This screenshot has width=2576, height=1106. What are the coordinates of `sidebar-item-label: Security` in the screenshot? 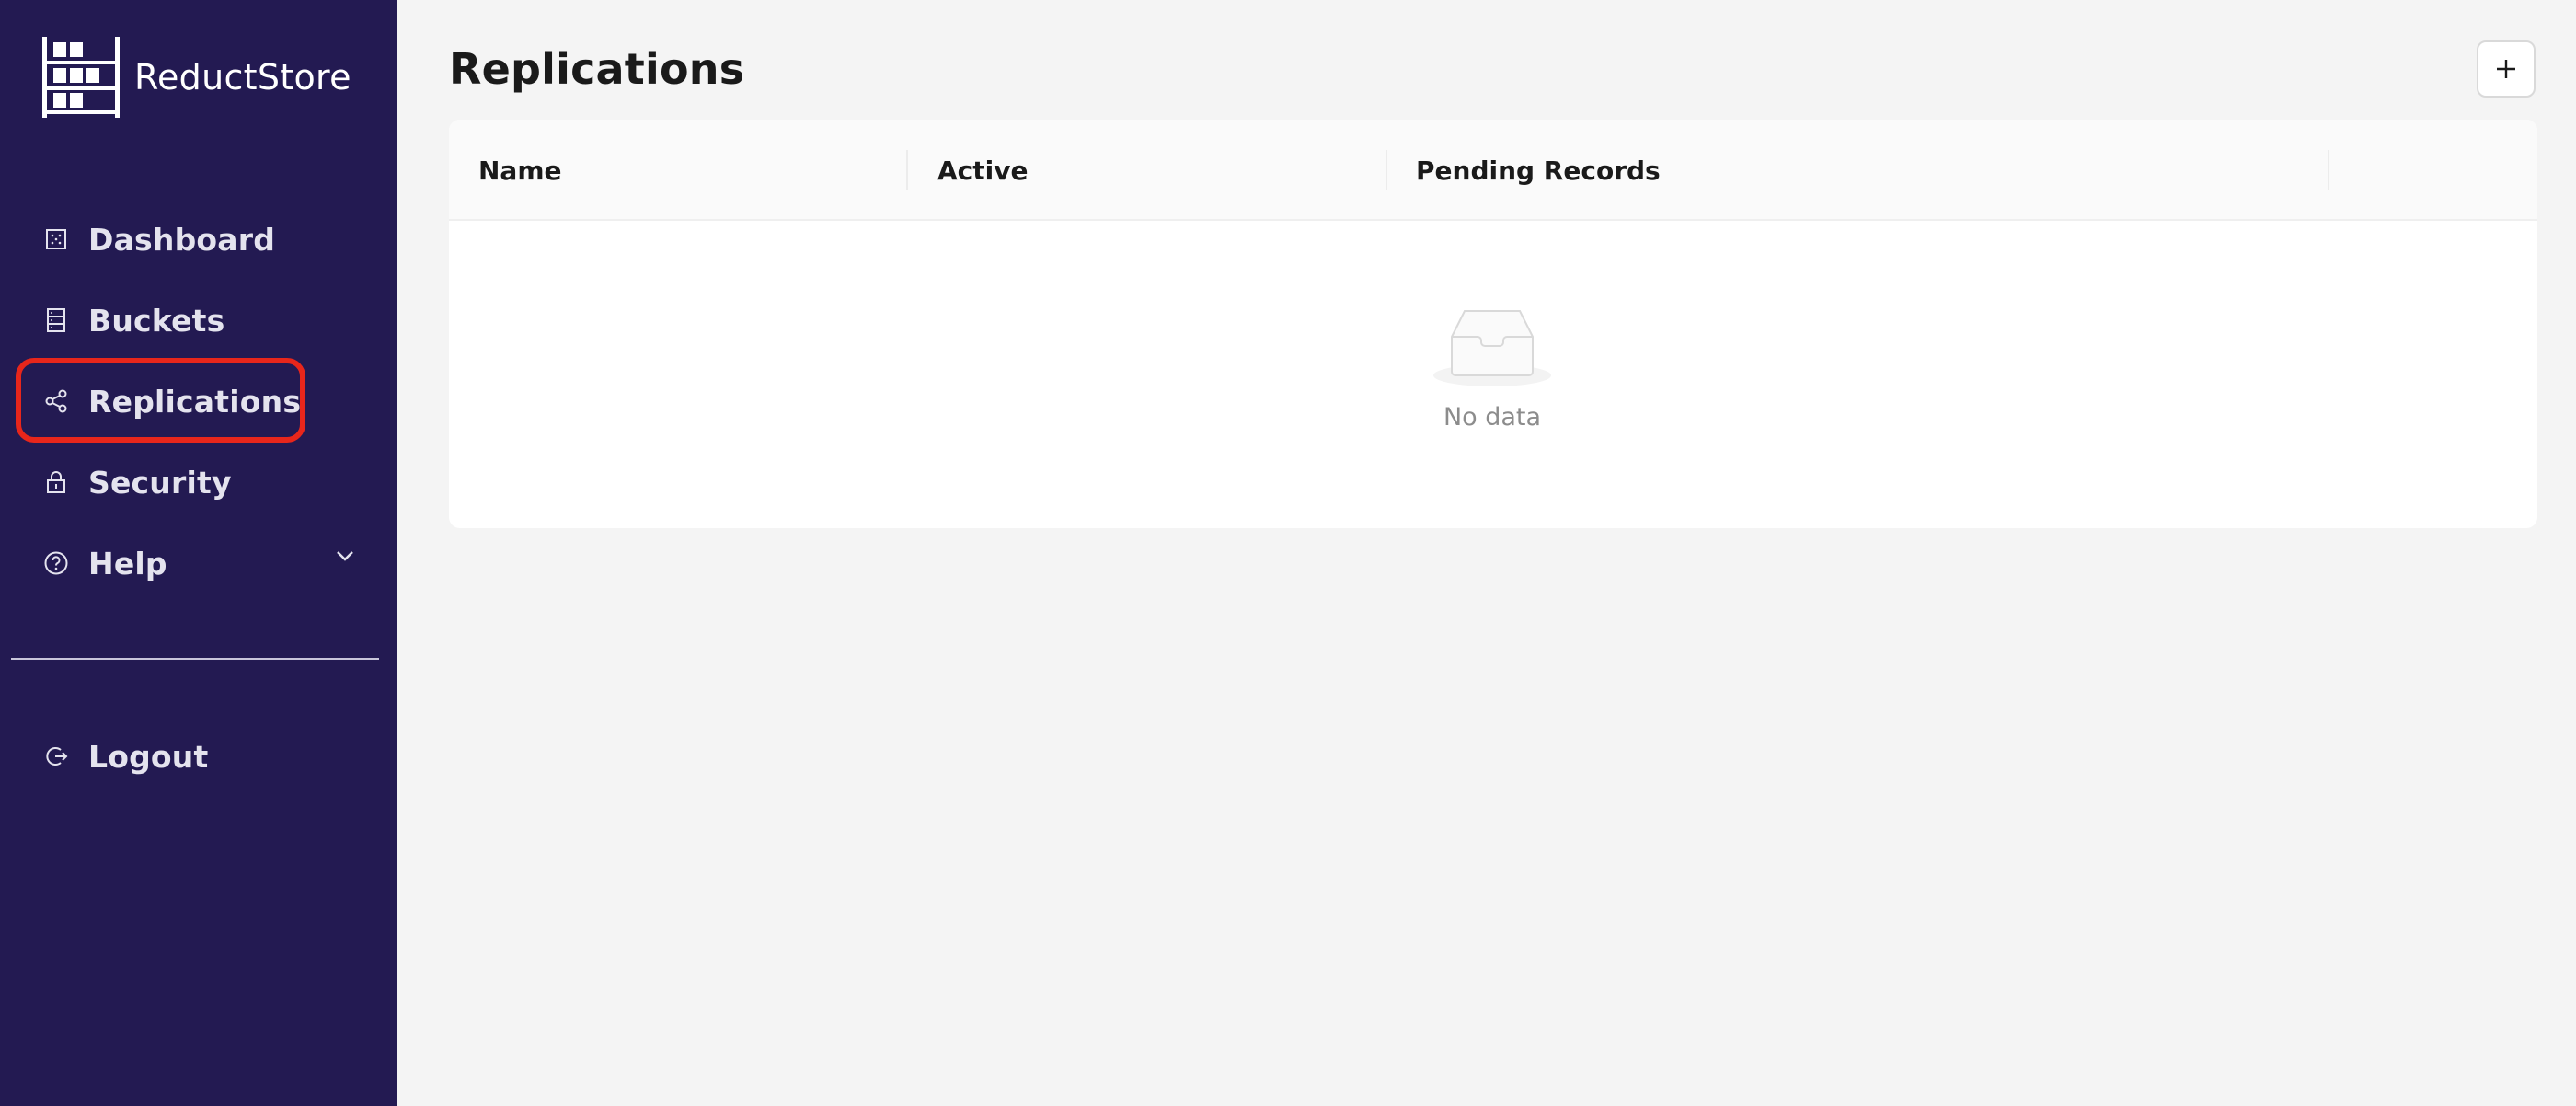 It's located at (160, 482).